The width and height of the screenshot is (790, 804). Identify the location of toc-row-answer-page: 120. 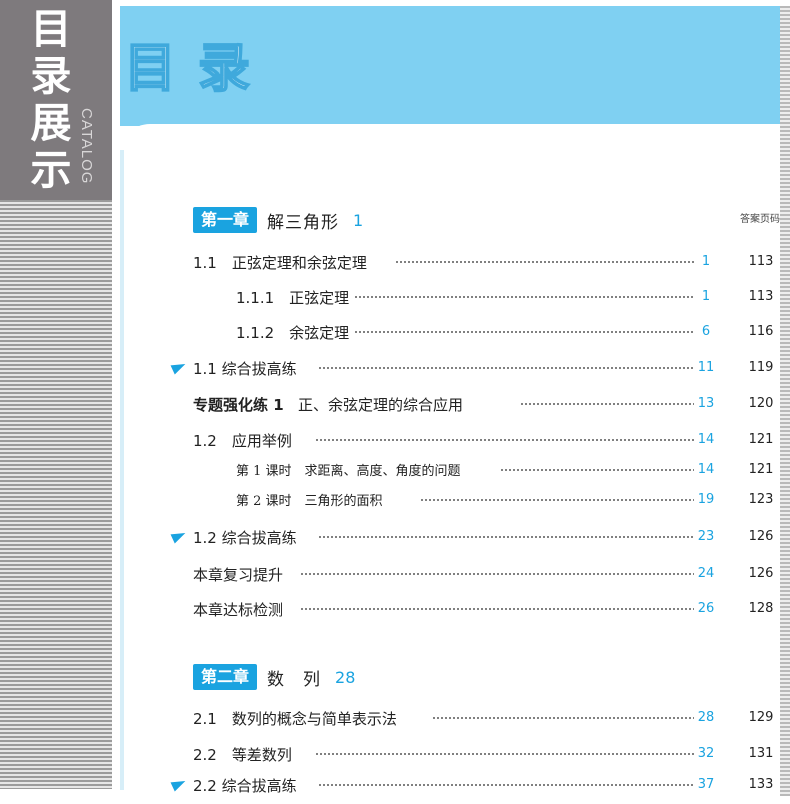
(761, 403).